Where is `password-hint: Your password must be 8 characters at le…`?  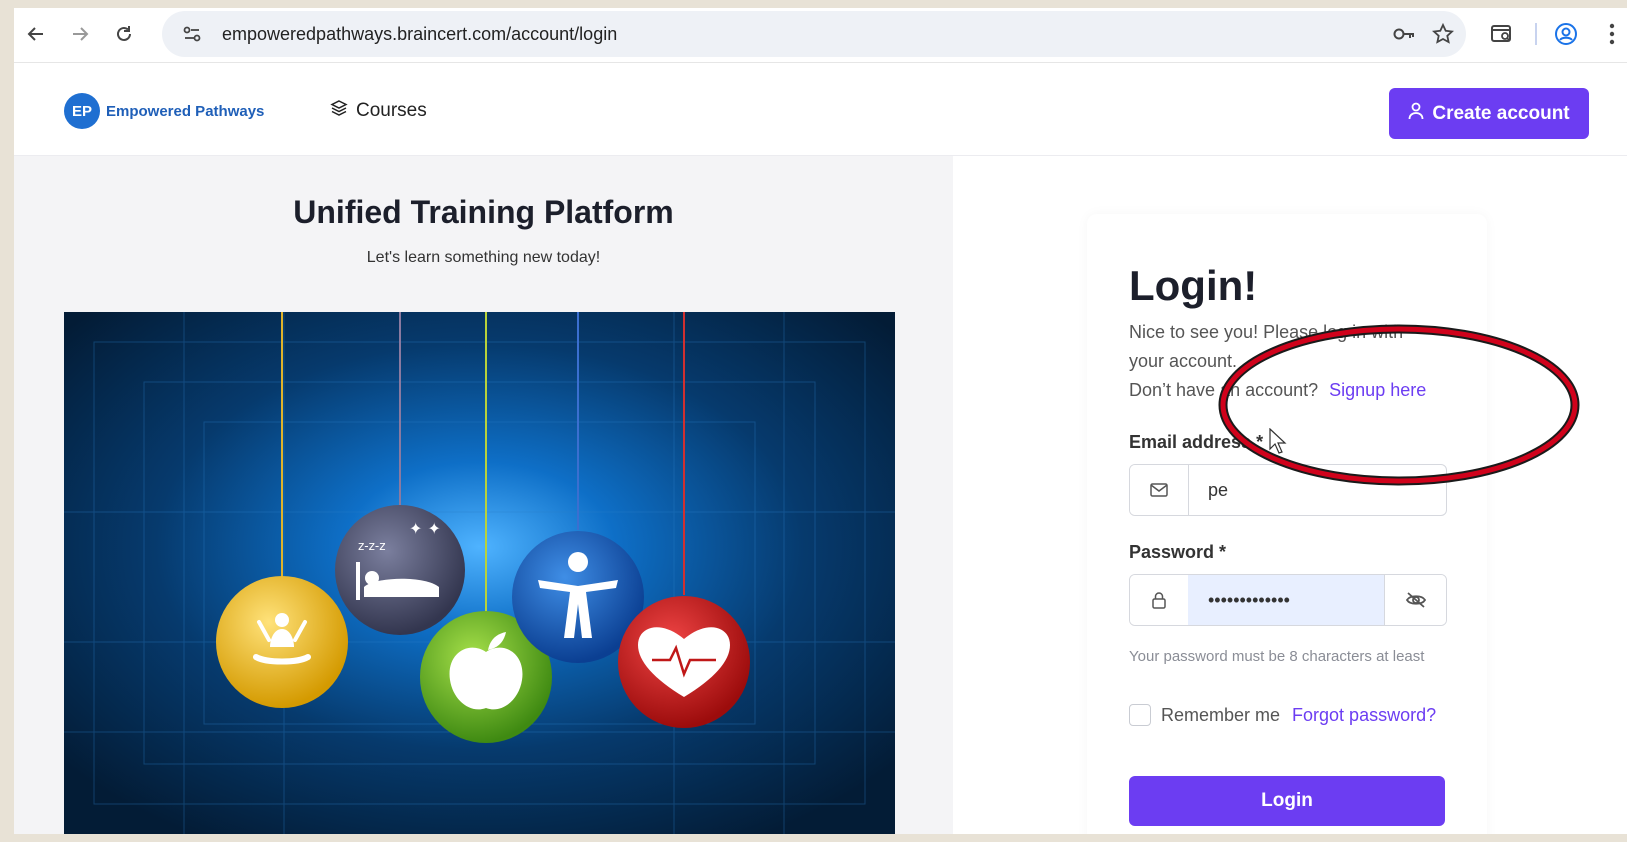 password-hint: Your password must be 8 characters at le… is located at coordinates (1277, 656).